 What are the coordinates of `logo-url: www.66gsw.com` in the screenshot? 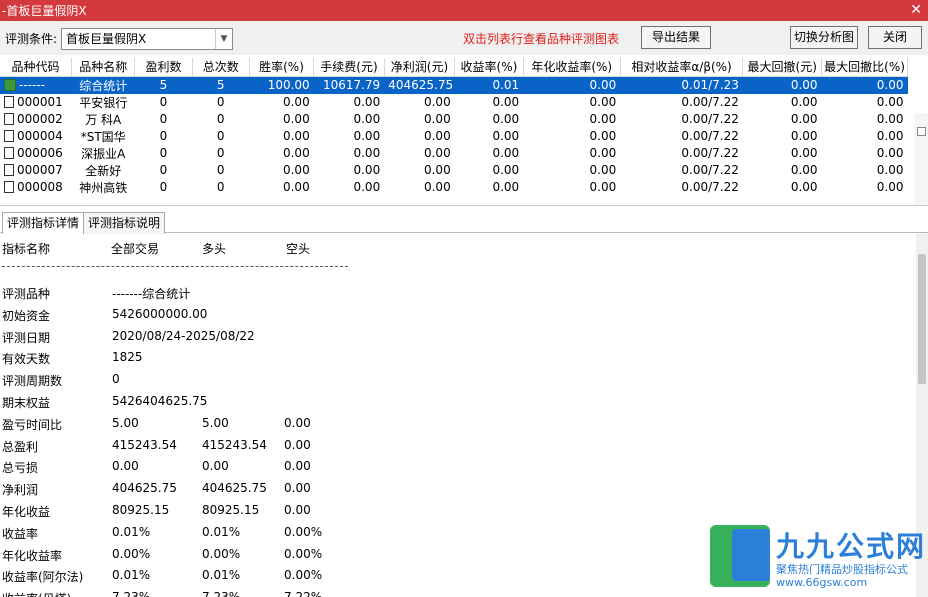 It's located at (822, 582).